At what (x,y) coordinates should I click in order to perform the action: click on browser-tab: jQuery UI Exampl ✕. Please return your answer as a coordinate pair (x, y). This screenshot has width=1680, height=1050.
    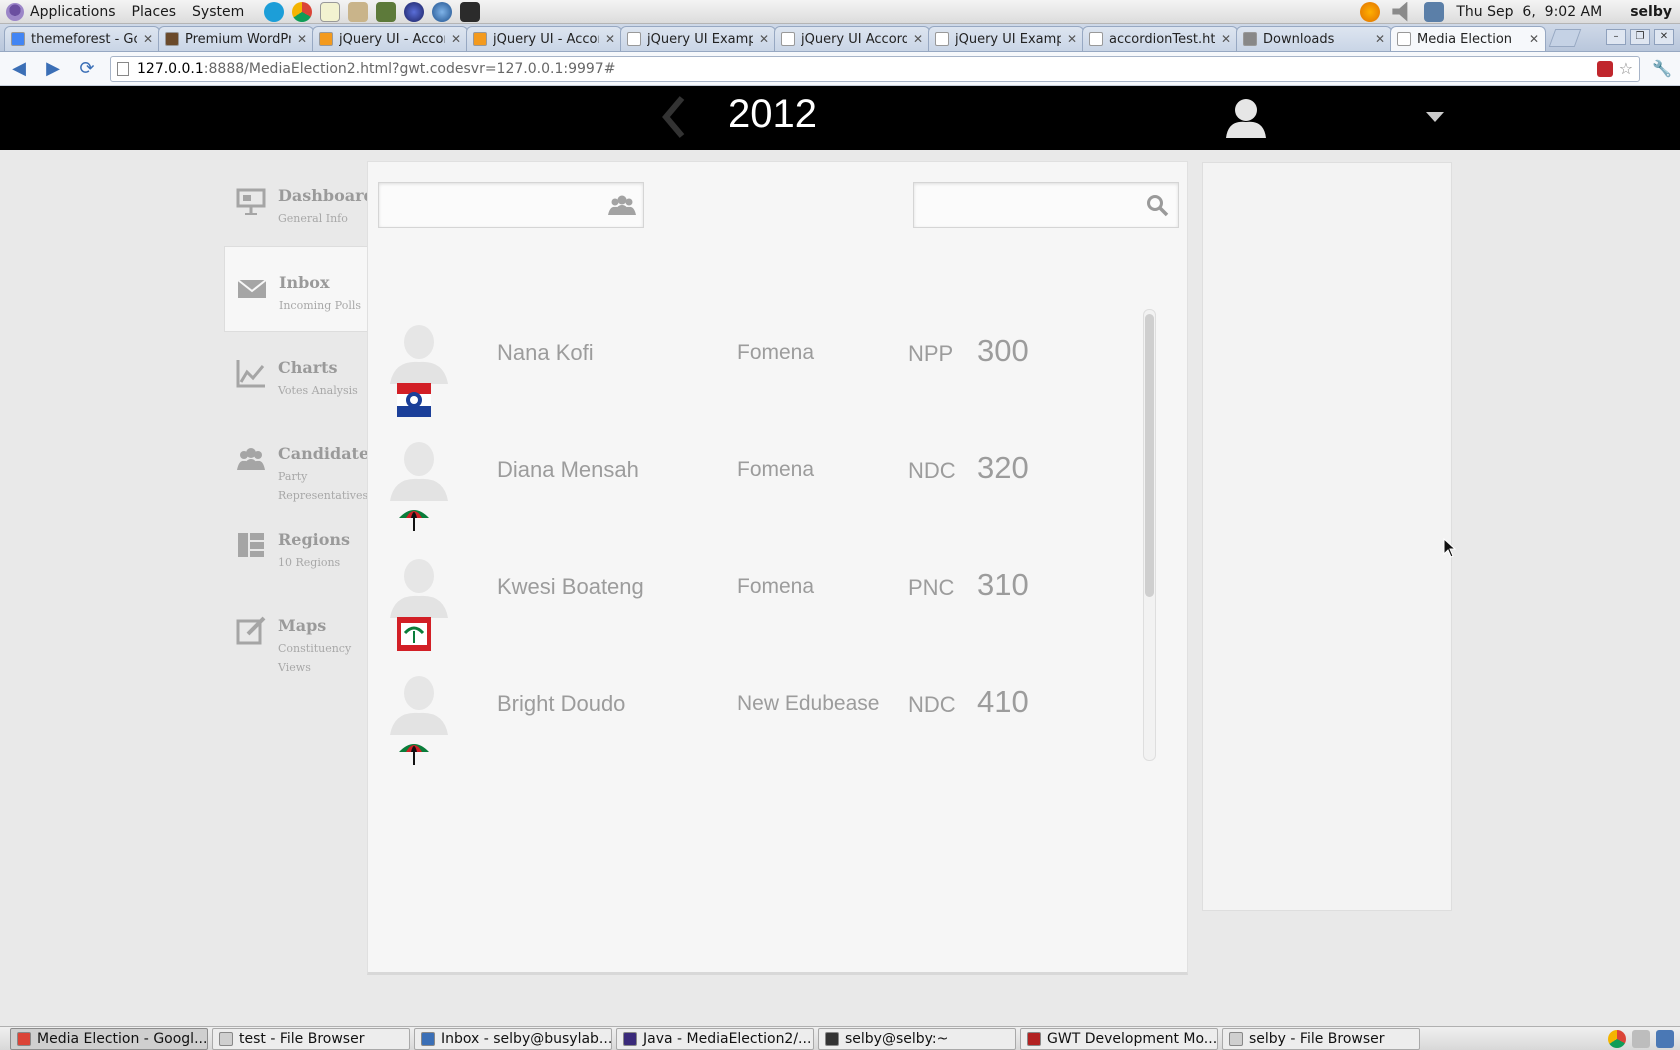
    Looking at the image, I should click on (698, 38).